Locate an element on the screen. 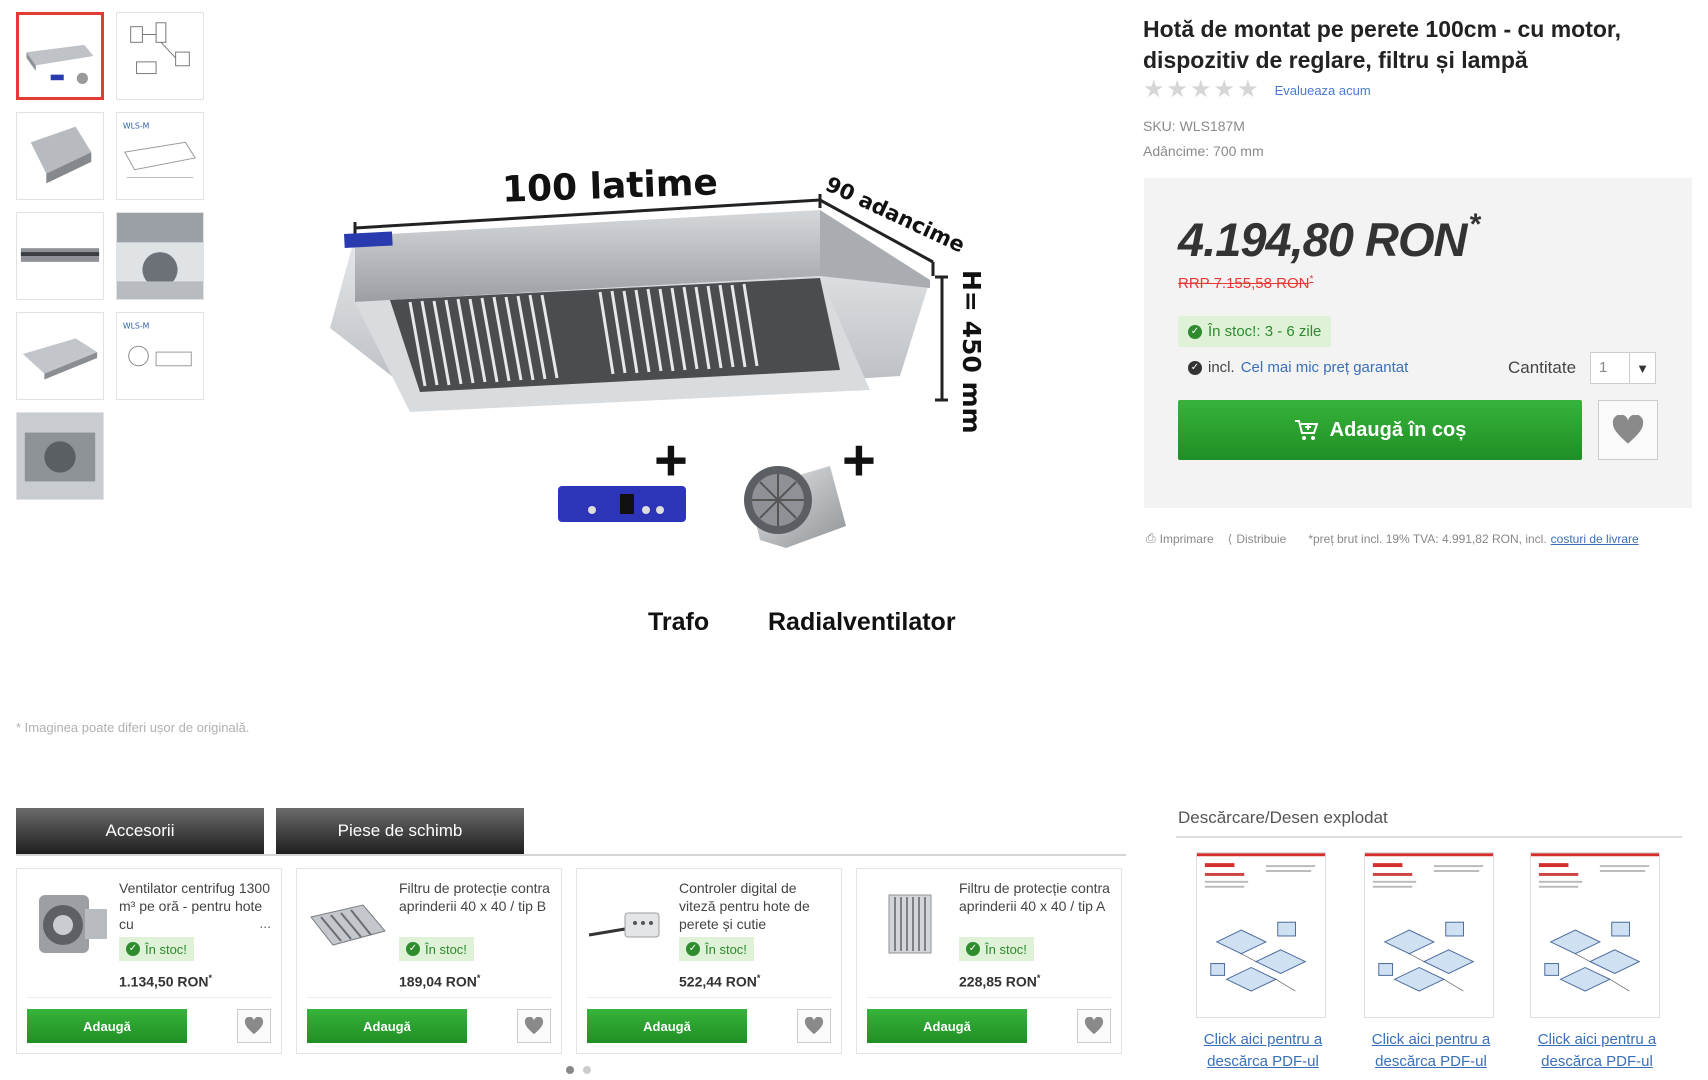 This screenshot has width=1708, height=1080. shipping-cost-link: costuri de livrare is located at coordinates (1595, 539).